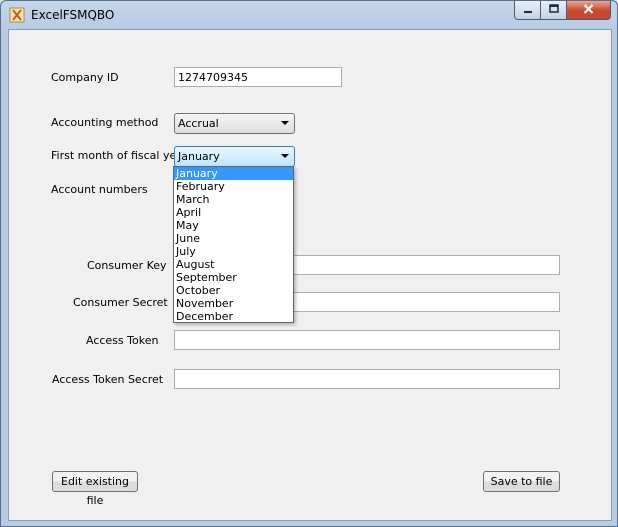  I want to click on access-token-input, so click(367, 340).